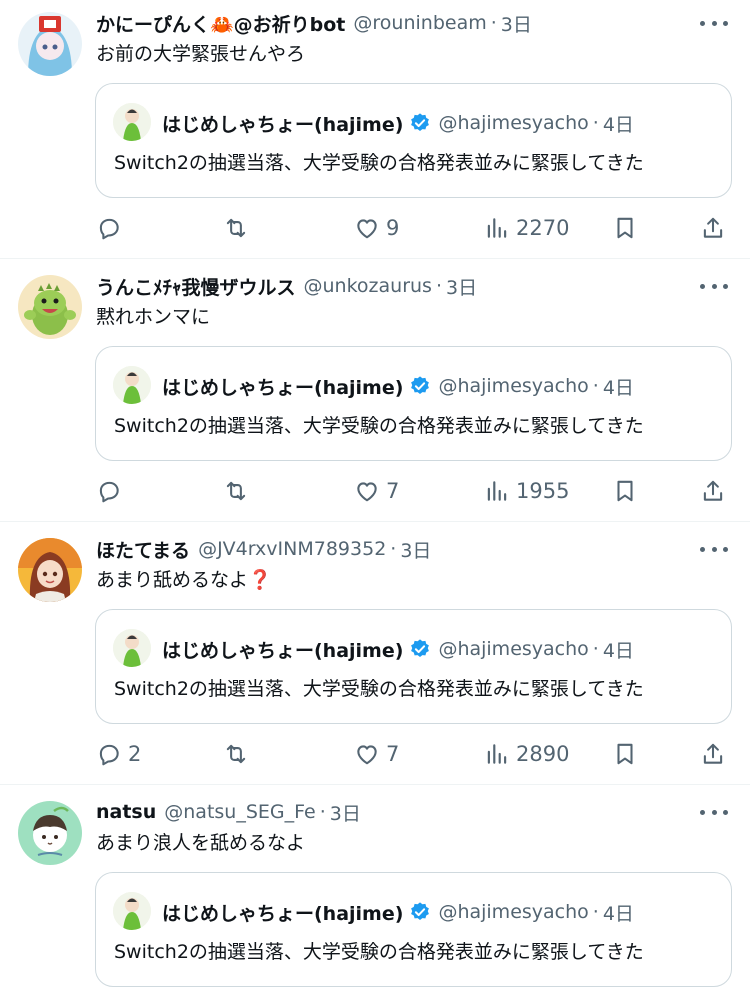  Describe the element at coordinates (368, 286) in the screenshot. I see `user-handle: @unkozaurus` at that location.